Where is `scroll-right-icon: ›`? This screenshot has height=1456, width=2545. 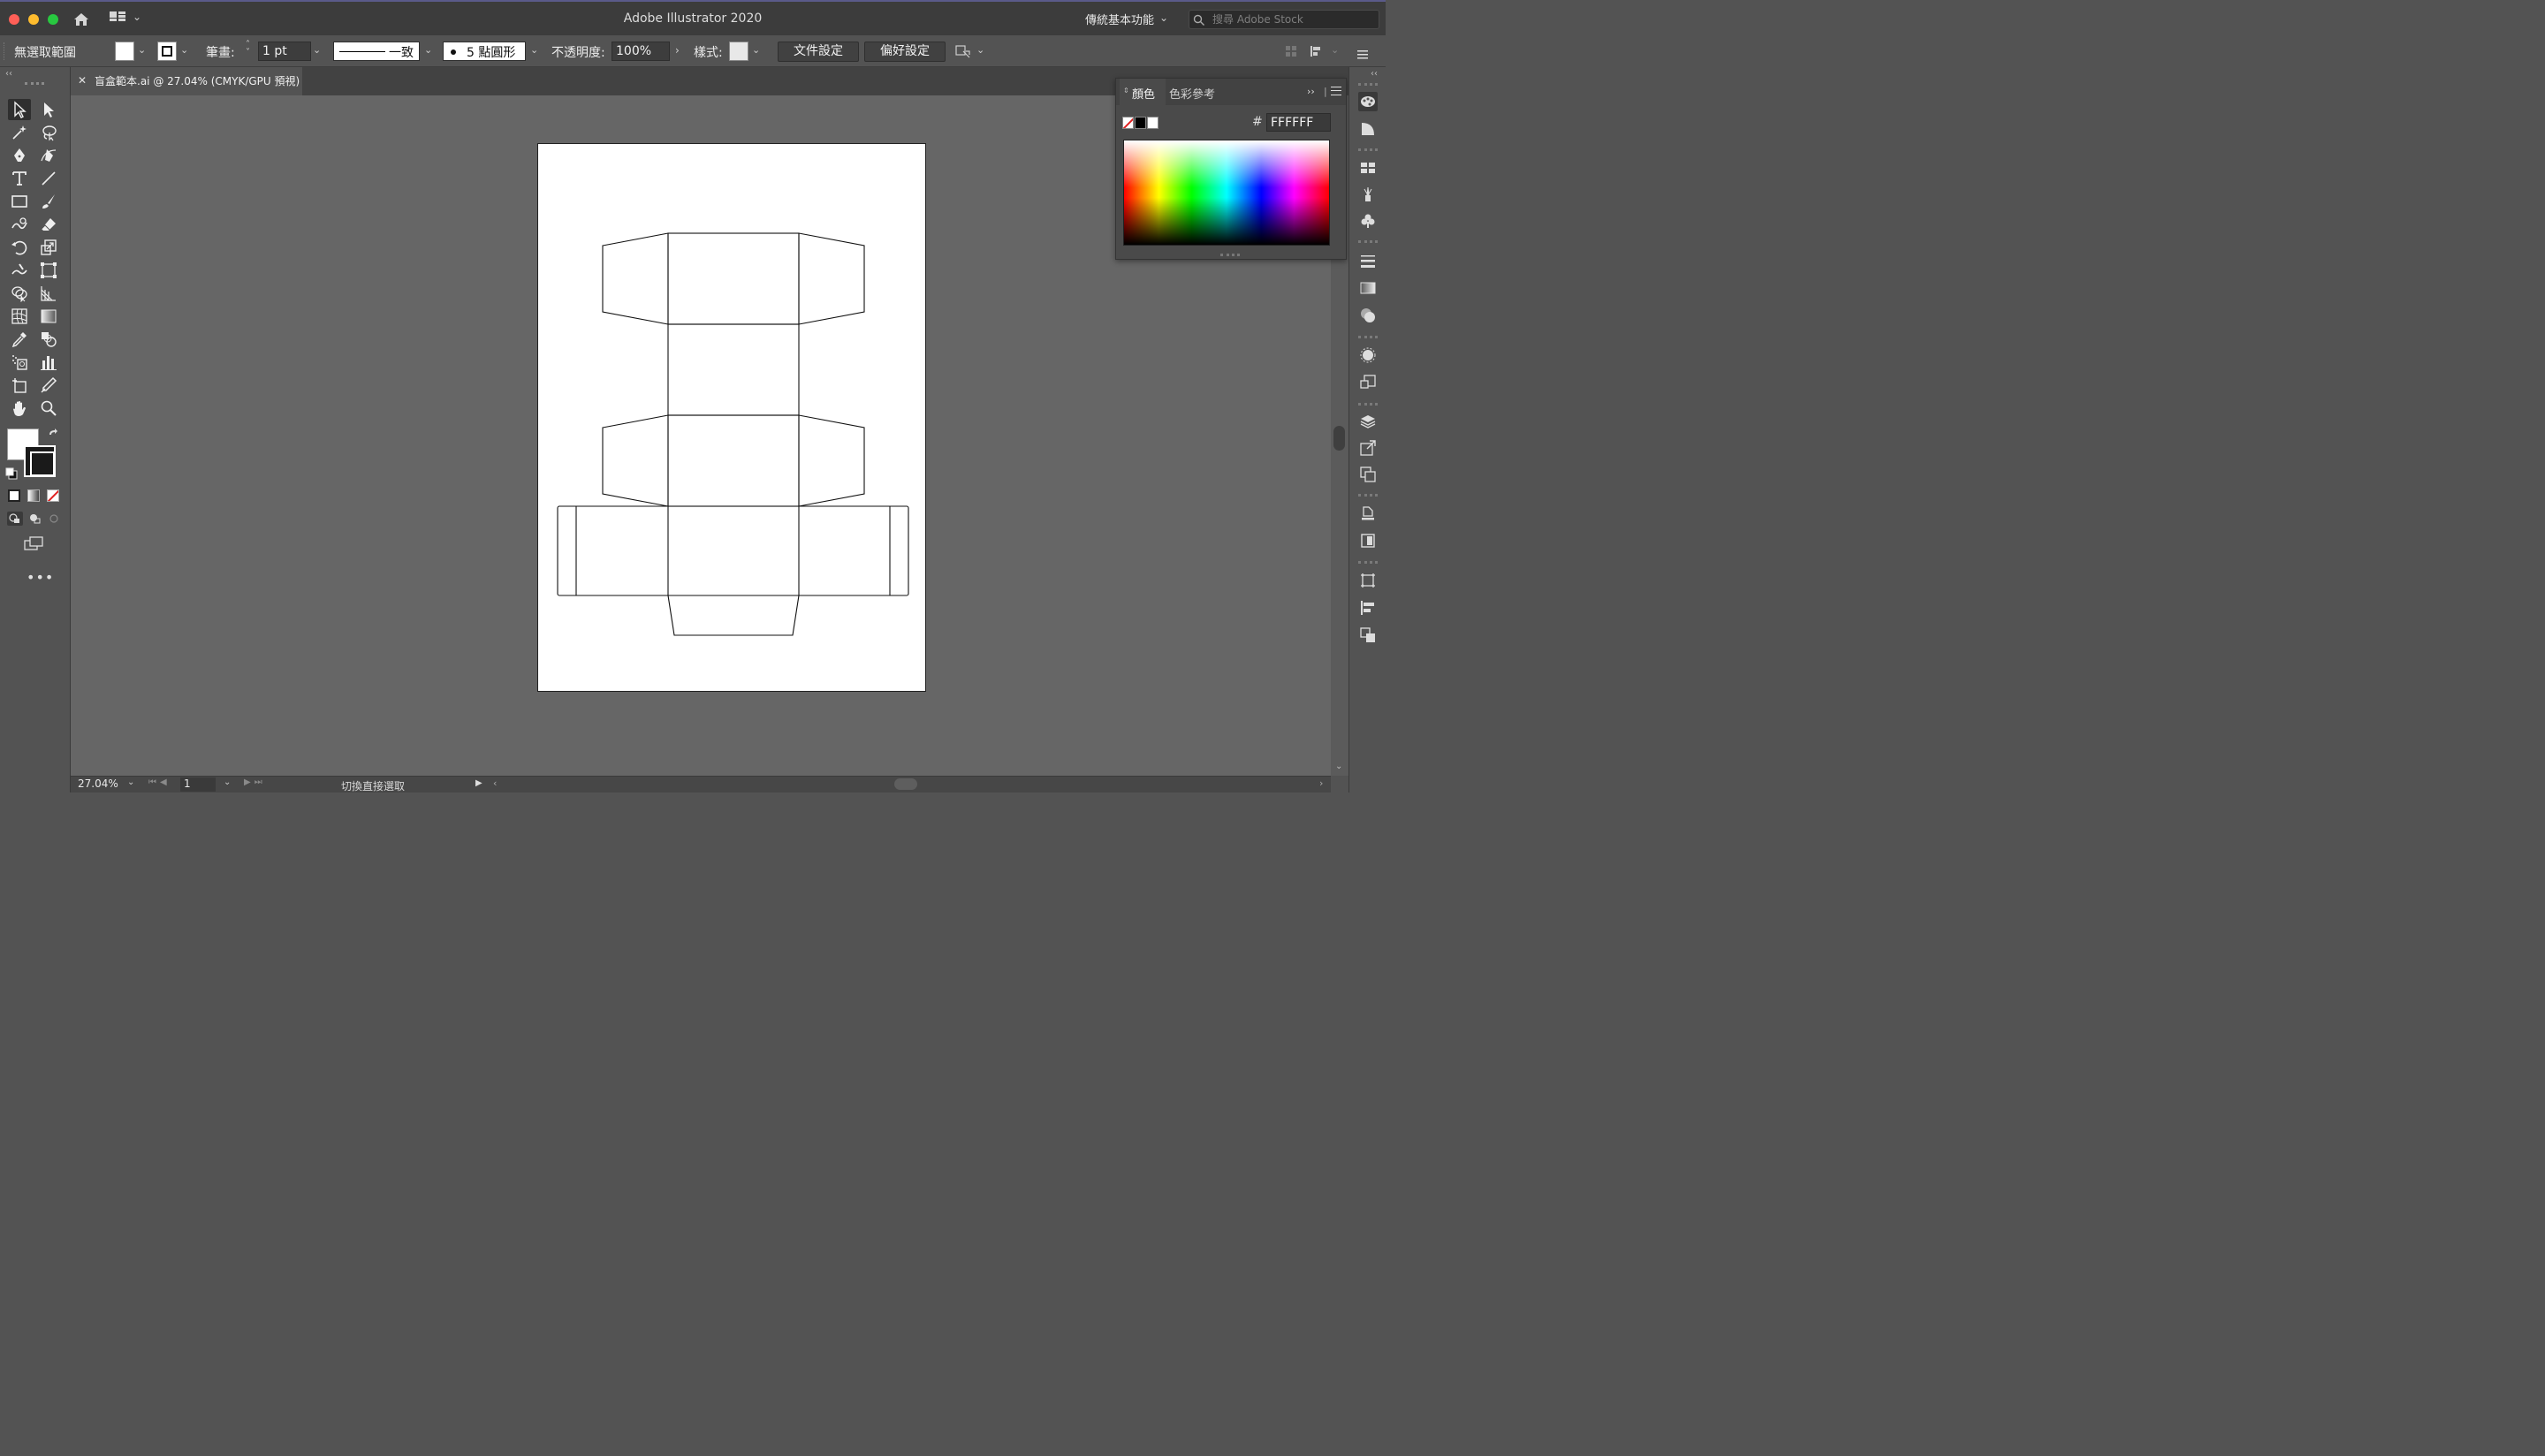 scroll-right-icon: › is located at coordinates (1321, 783).